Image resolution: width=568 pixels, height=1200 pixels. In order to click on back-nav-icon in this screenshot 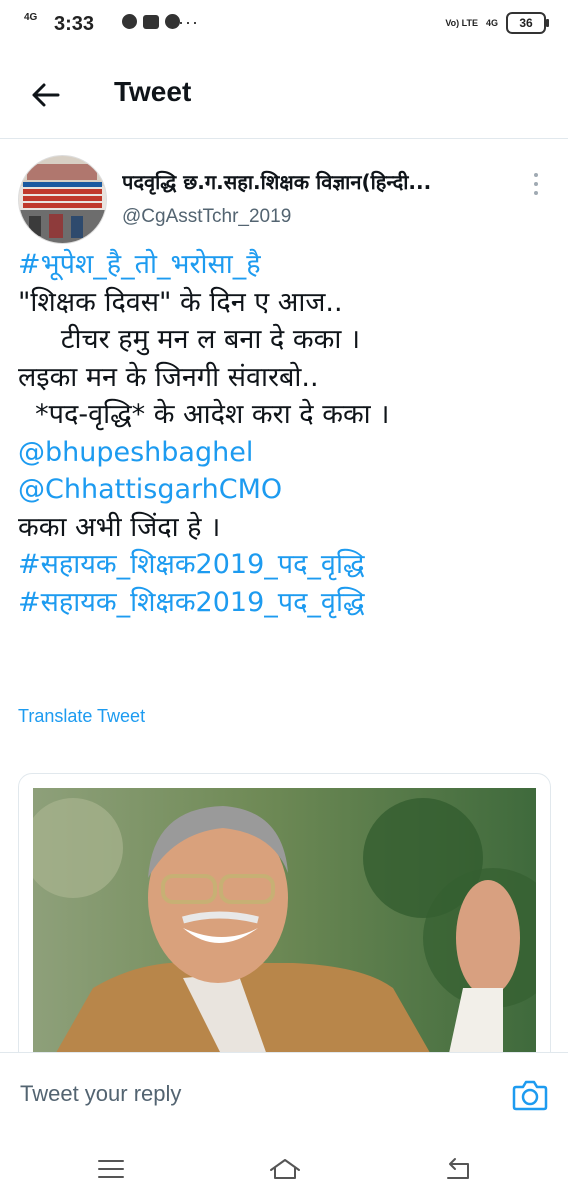, I will do `click(458, 1169)`.